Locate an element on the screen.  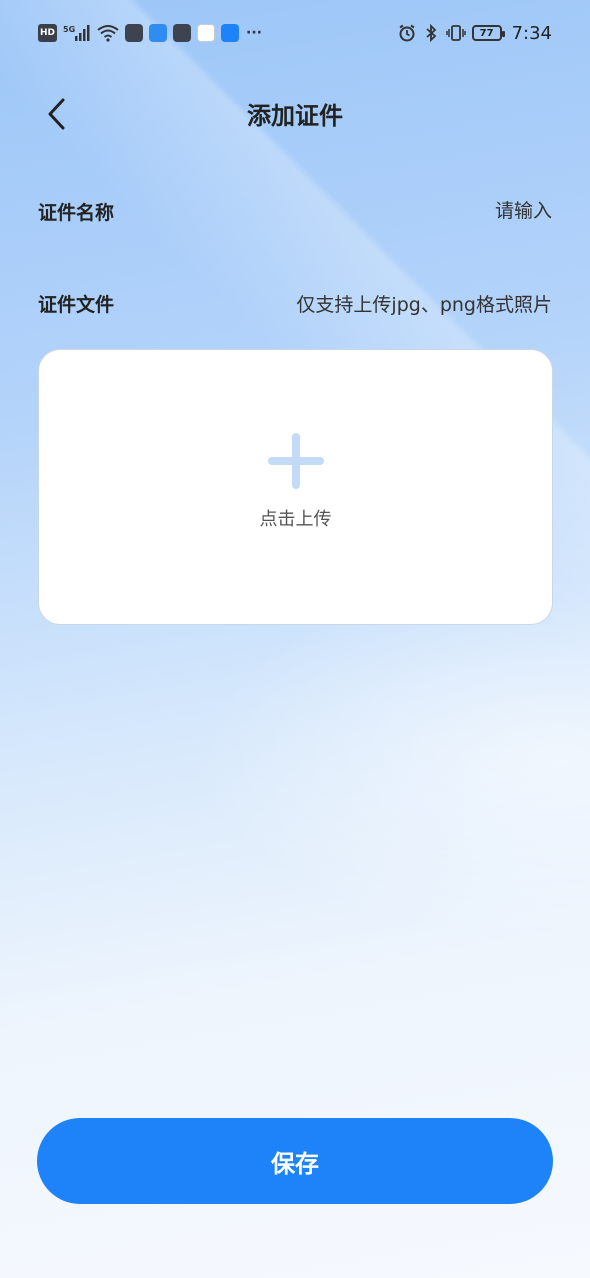
vibrate-icon is located at coordinates (455, 33).